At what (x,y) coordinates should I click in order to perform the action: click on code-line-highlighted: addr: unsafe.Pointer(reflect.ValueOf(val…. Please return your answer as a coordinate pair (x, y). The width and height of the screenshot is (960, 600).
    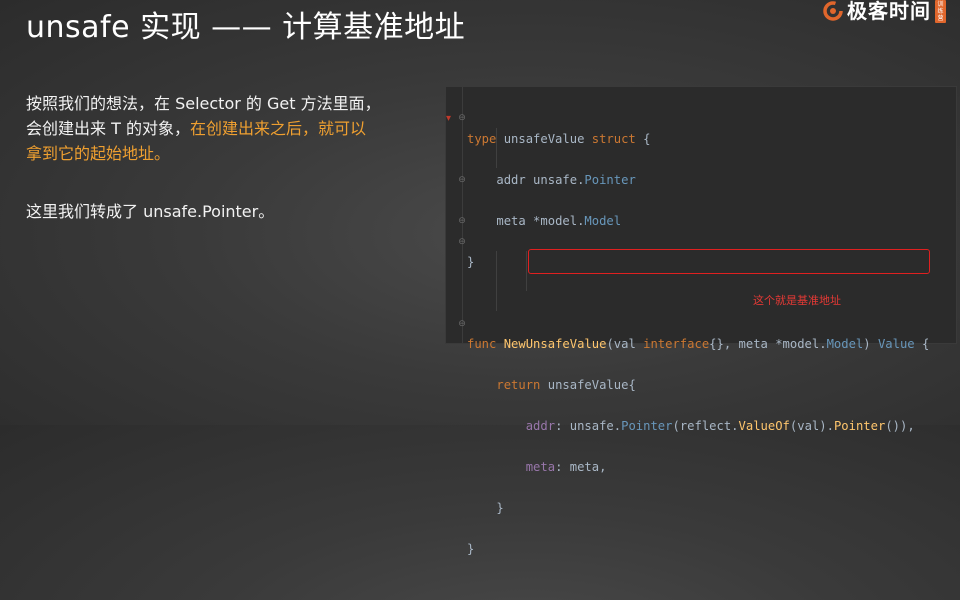
    Looking at the image, I should click on (720, 425).